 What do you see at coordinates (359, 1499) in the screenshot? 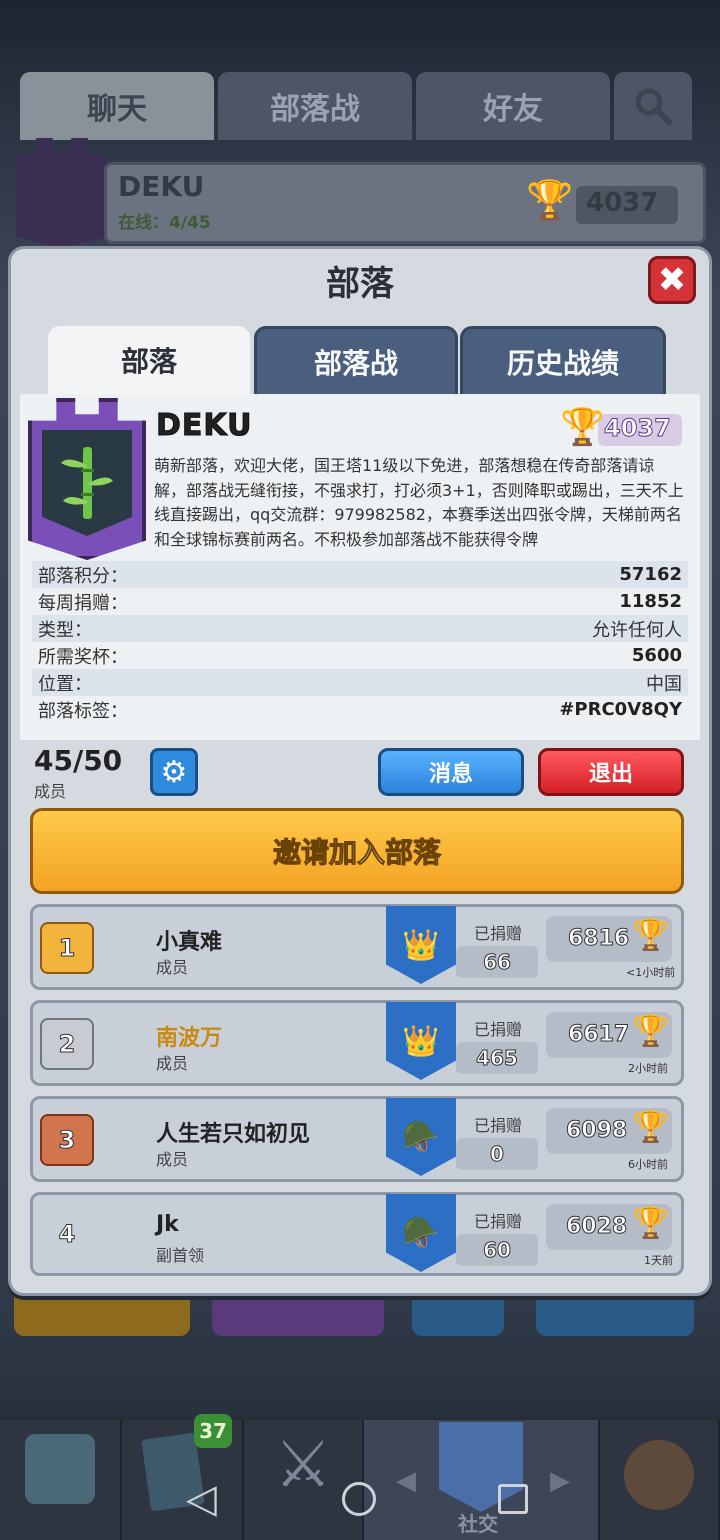
I see `home-icon` at bounding box center [359, 1499].